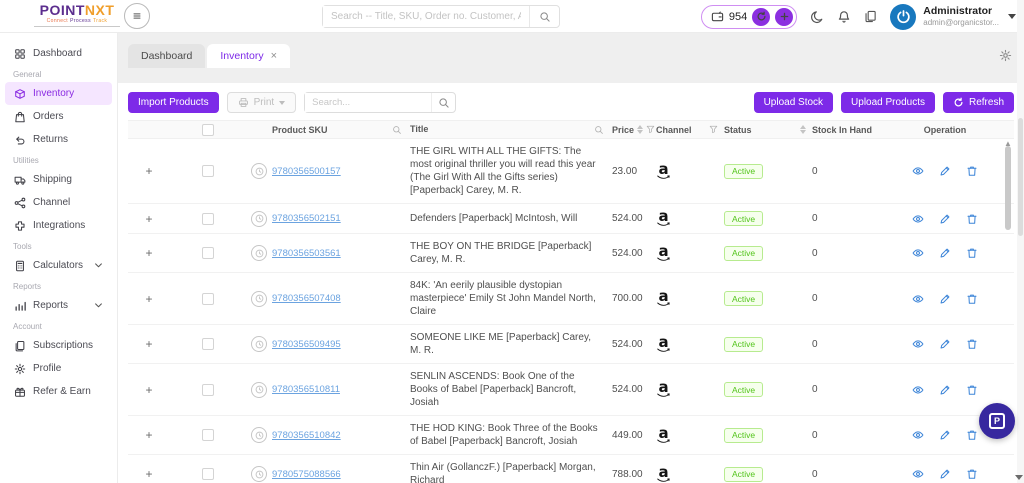 The image size is (1024, 483). What do you see at coordinates (978, 102) in the screenshot?
I see `refresh-button: Refresh` at bounding box center [978, 102].